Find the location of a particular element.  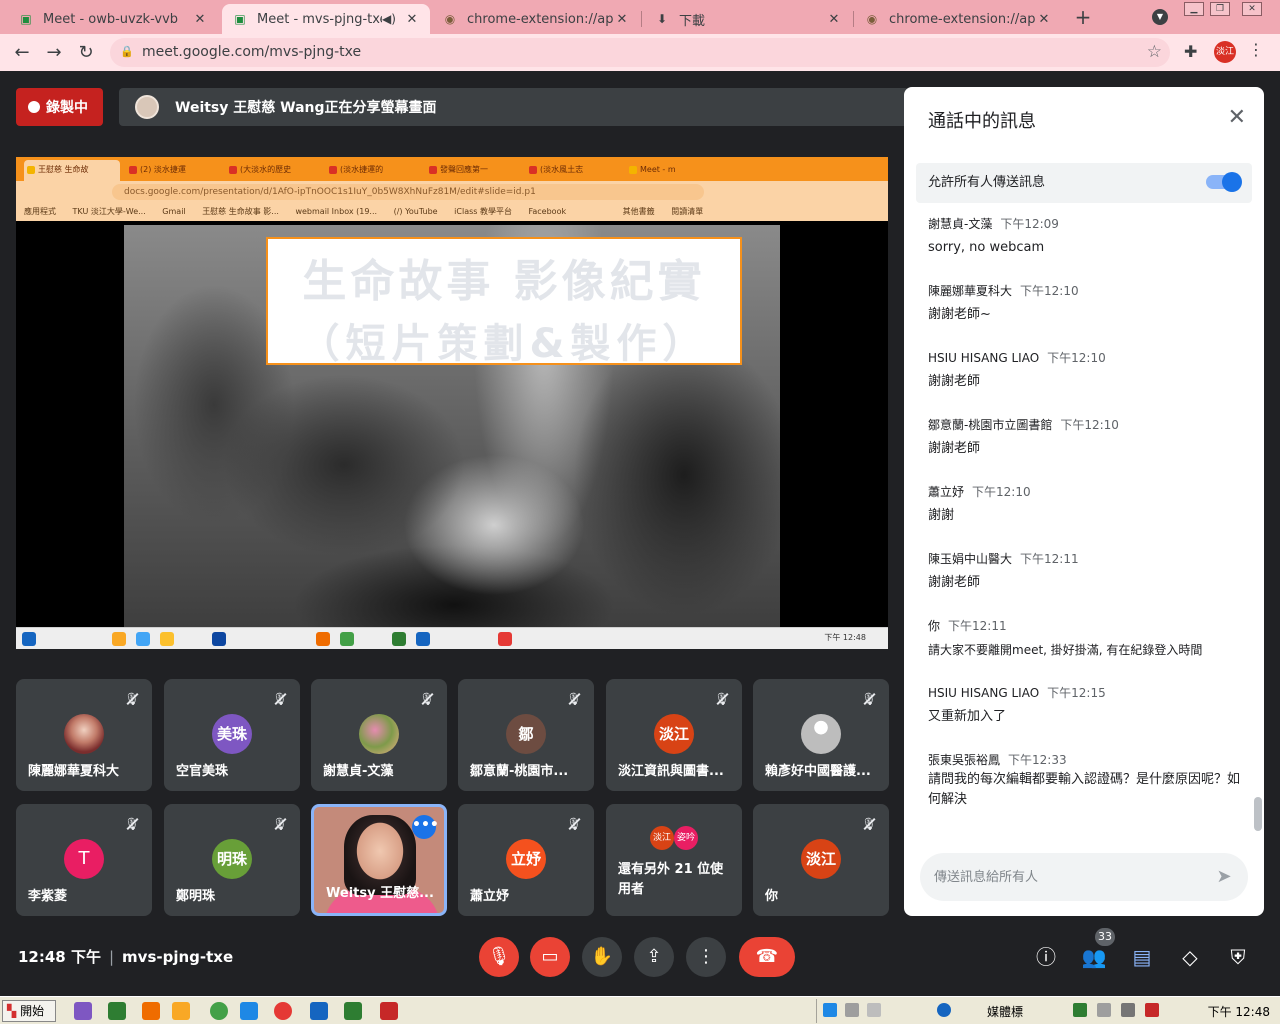

forward-icon: → is located at coordinates (54, 53).